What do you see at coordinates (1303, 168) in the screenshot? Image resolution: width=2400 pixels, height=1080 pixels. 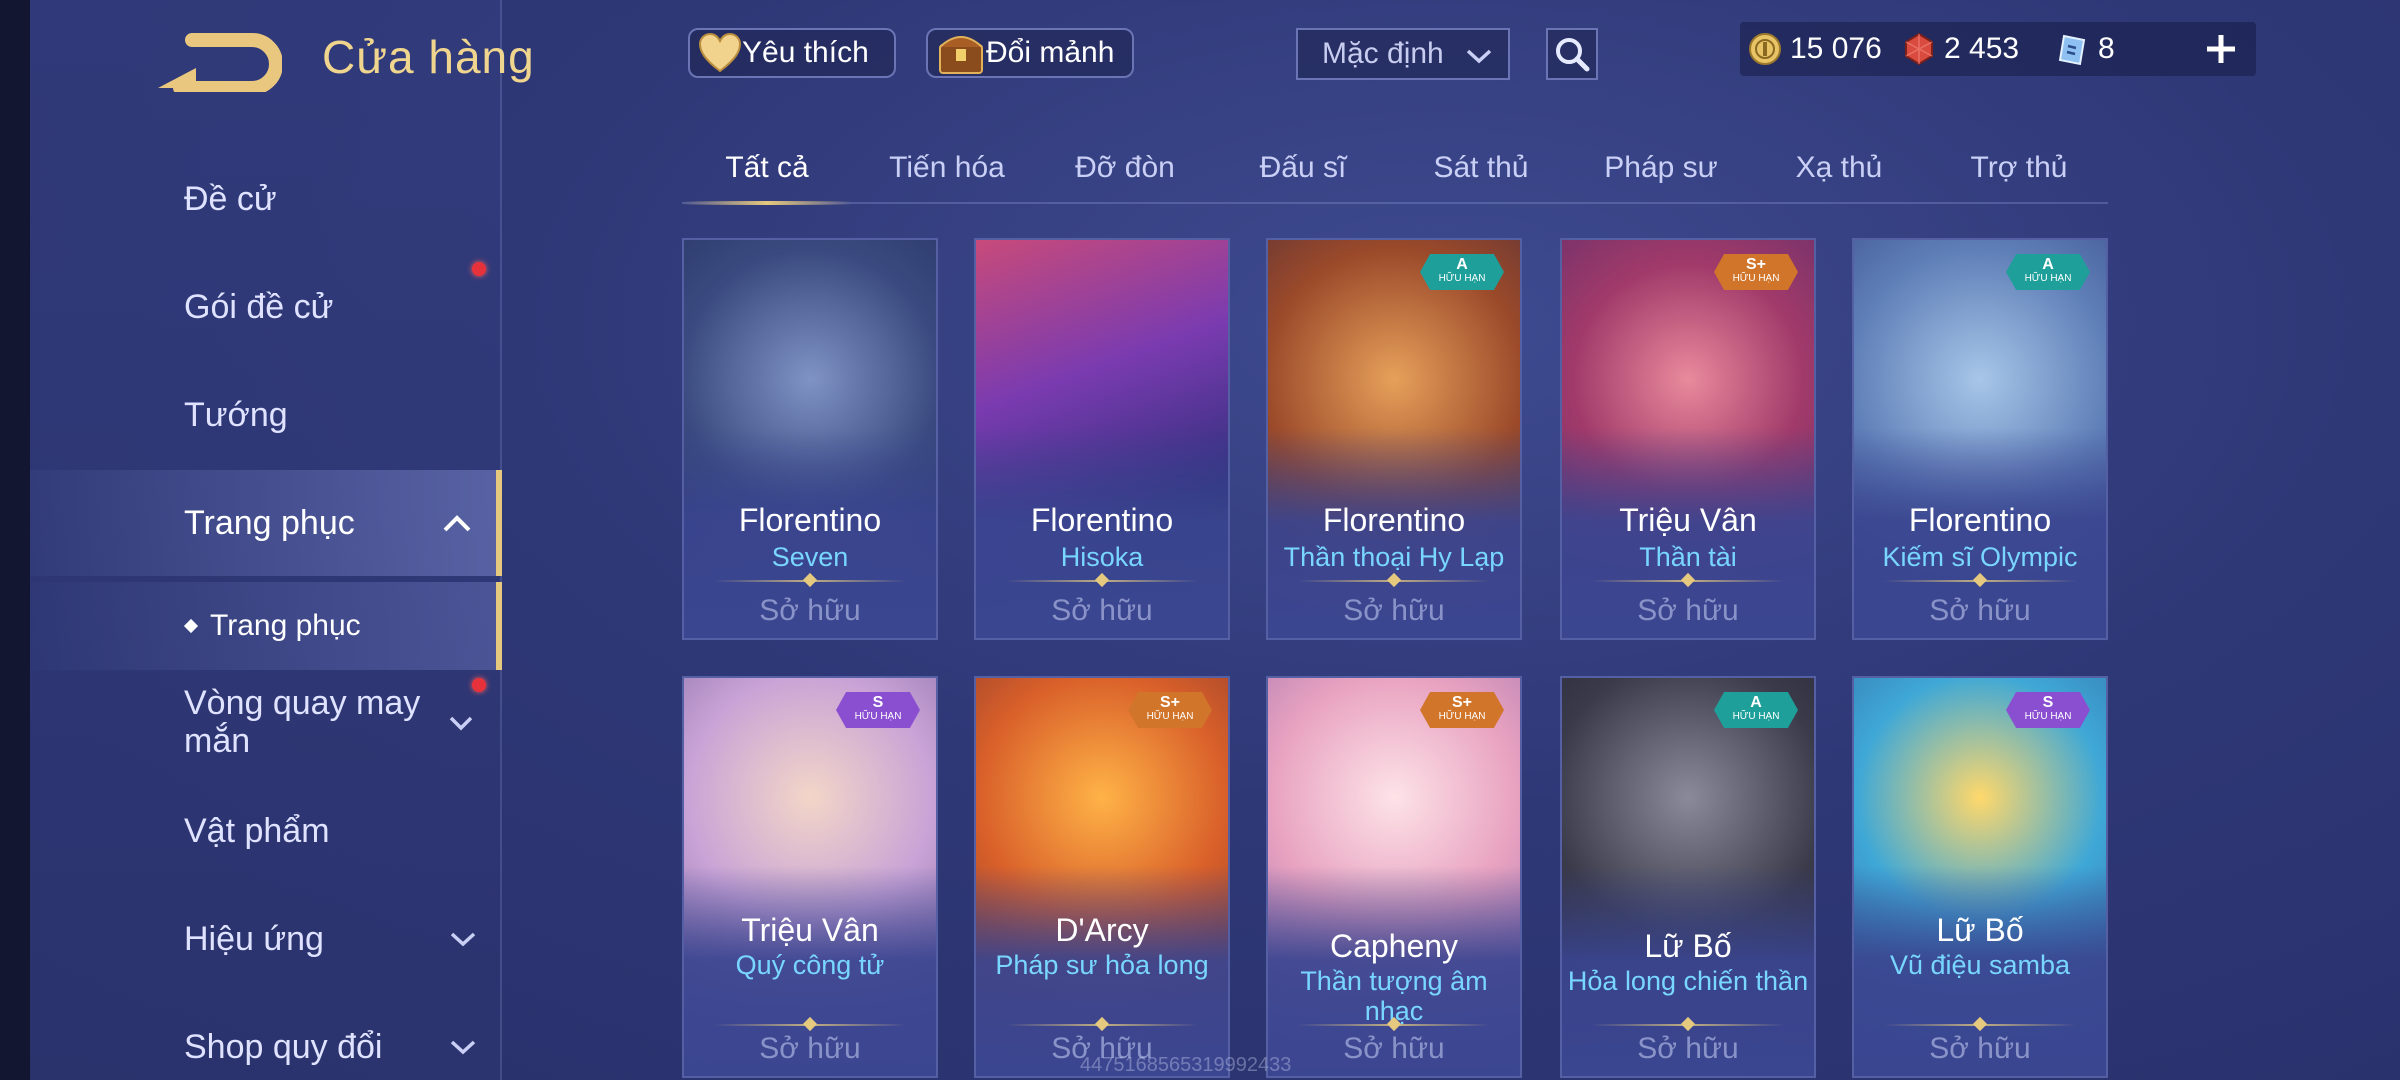 I see `tab-fighter: Đấu sĩ` at bounding box center [1303, 168].